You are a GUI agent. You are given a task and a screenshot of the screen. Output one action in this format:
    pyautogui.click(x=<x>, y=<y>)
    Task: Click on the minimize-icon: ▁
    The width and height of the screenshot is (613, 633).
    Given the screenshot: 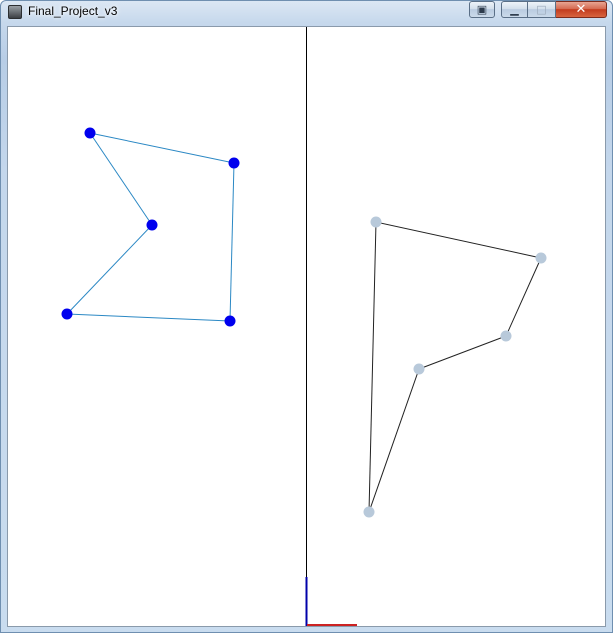 What is the action you would take?
    pyautogui.click(x=514, y=9)
    